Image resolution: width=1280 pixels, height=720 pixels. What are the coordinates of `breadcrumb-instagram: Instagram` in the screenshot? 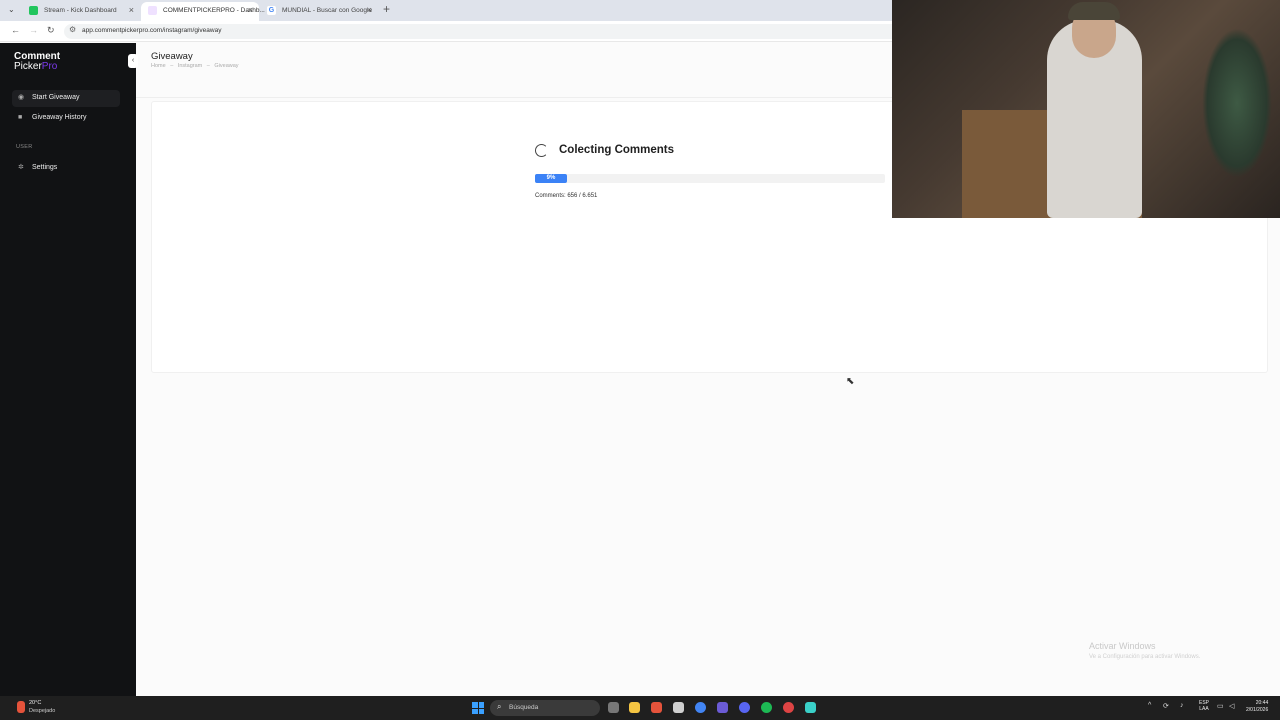 It's located at (190, 66).